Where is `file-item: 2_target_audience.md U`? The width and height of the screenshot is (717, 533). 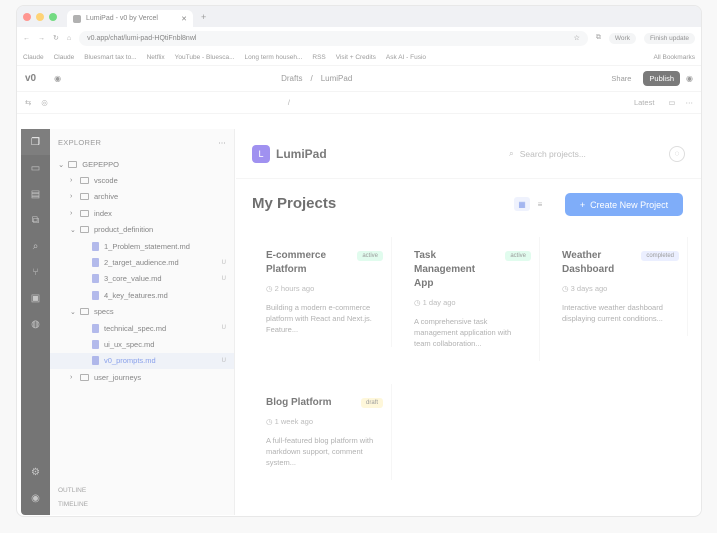 file-item: 2_target_audience.md U is located at coordinates (142, 262).